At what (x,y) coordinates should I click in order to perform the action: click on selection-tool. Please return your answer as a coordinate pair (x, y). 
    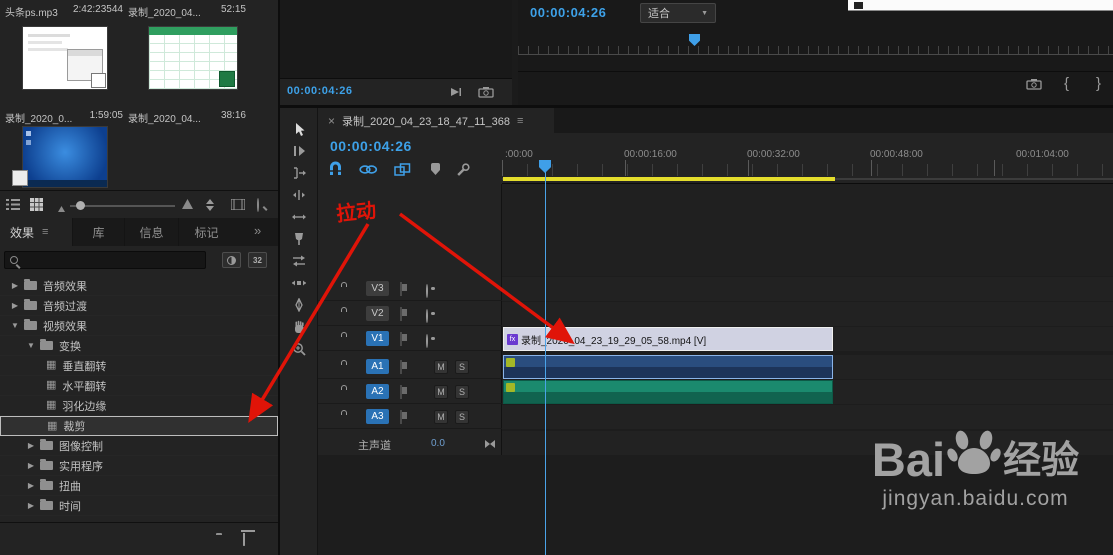
    Looking at the image, I should click on (299, 129).